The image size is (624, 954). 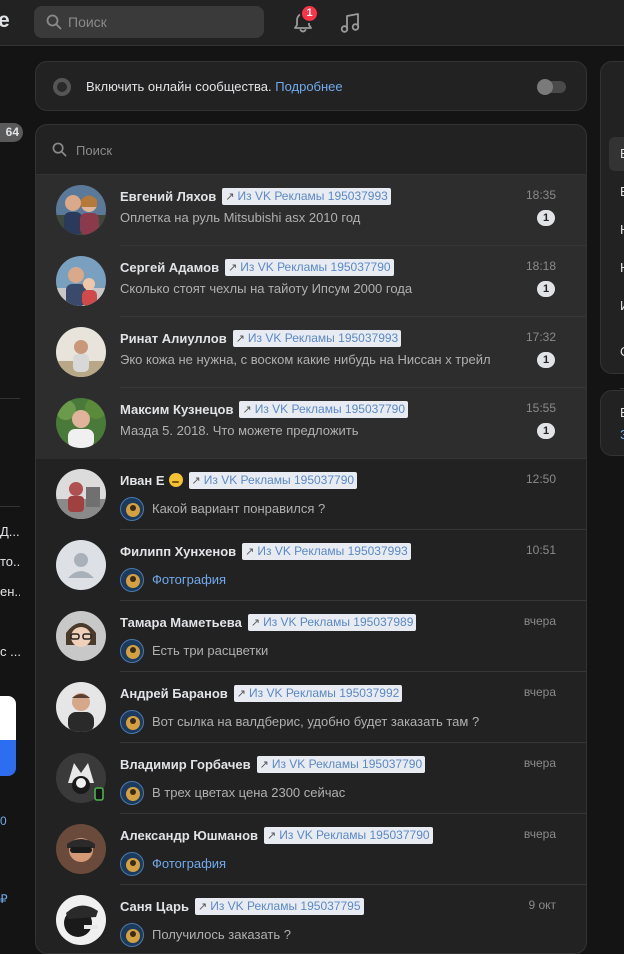 What do you see at coordinates (189, 835) in the screenshot?
I see `contact-name: Александр Юшманов` at bounding box center [189, 835].